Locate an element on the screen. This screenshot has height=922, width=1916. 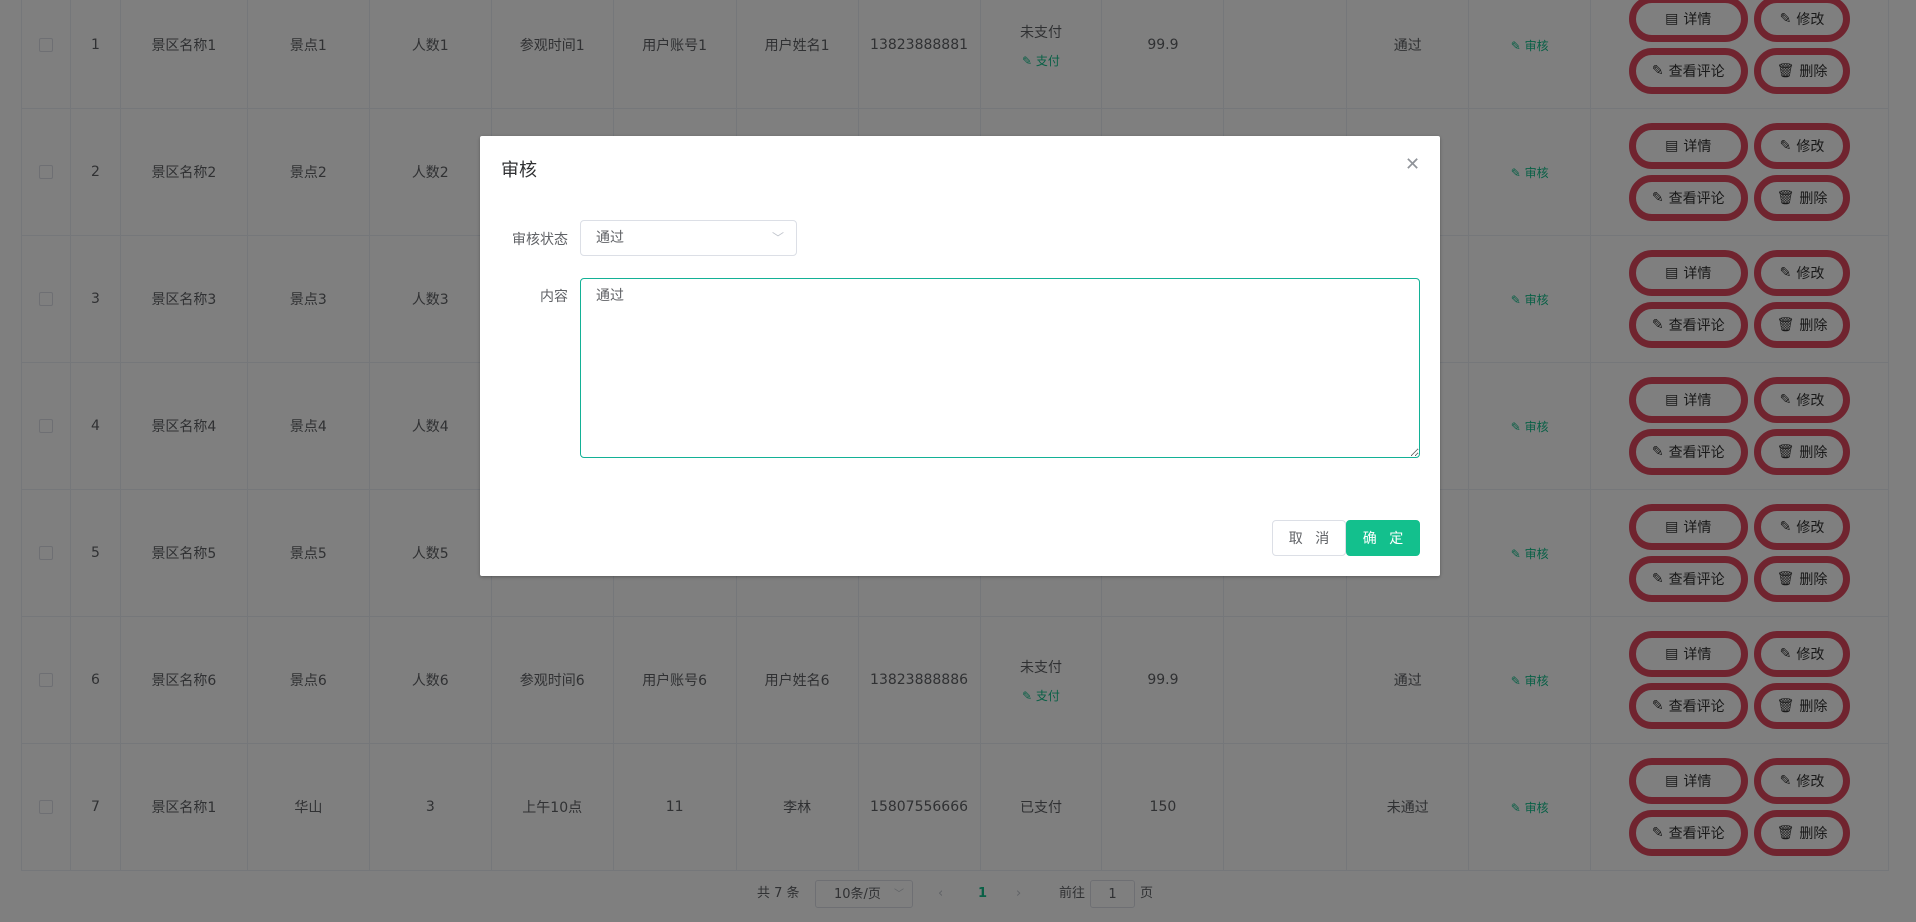
status-select: 通过 ﹀ is located at coordinates (688, 238).